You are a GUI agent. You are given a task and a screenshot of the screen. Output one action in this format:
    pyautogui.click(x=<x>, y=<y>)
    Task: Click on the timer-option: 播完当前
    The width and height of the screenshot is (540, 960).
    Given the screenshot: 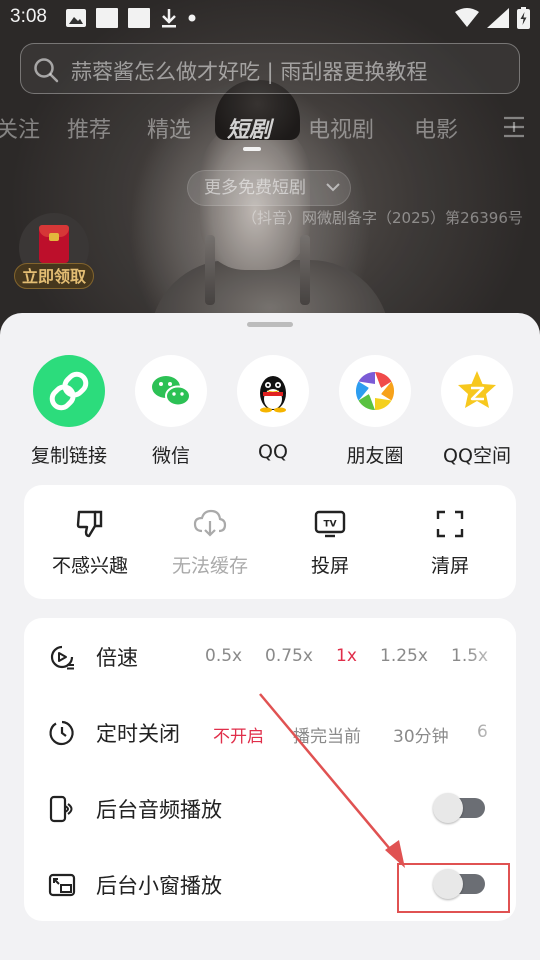 What is the action you would take?
    pyautogui.click(x=327, y=734)
    